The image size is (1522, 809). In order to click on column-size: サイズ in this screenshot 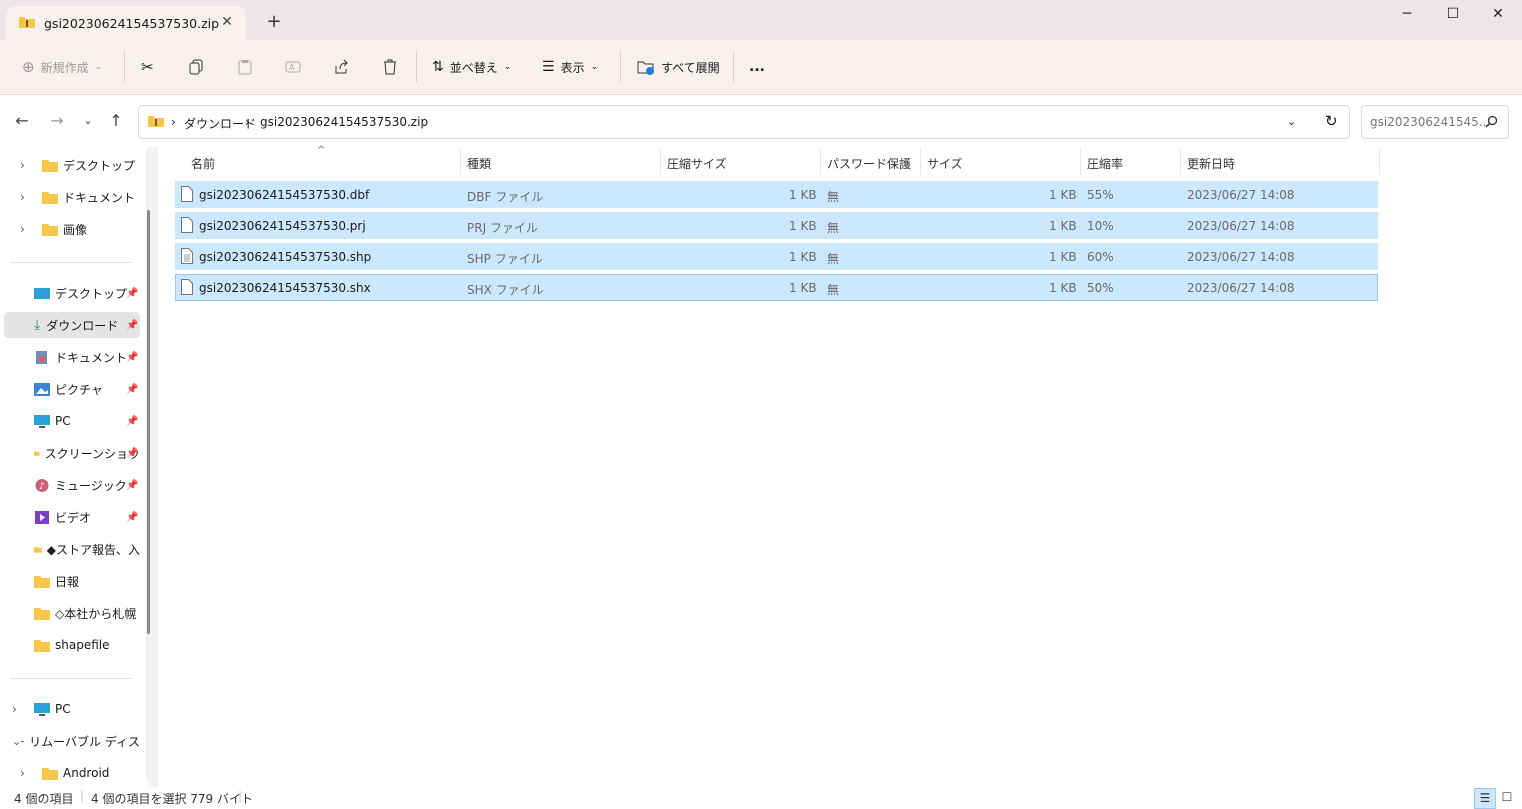, I will do `click(945, 163)`.